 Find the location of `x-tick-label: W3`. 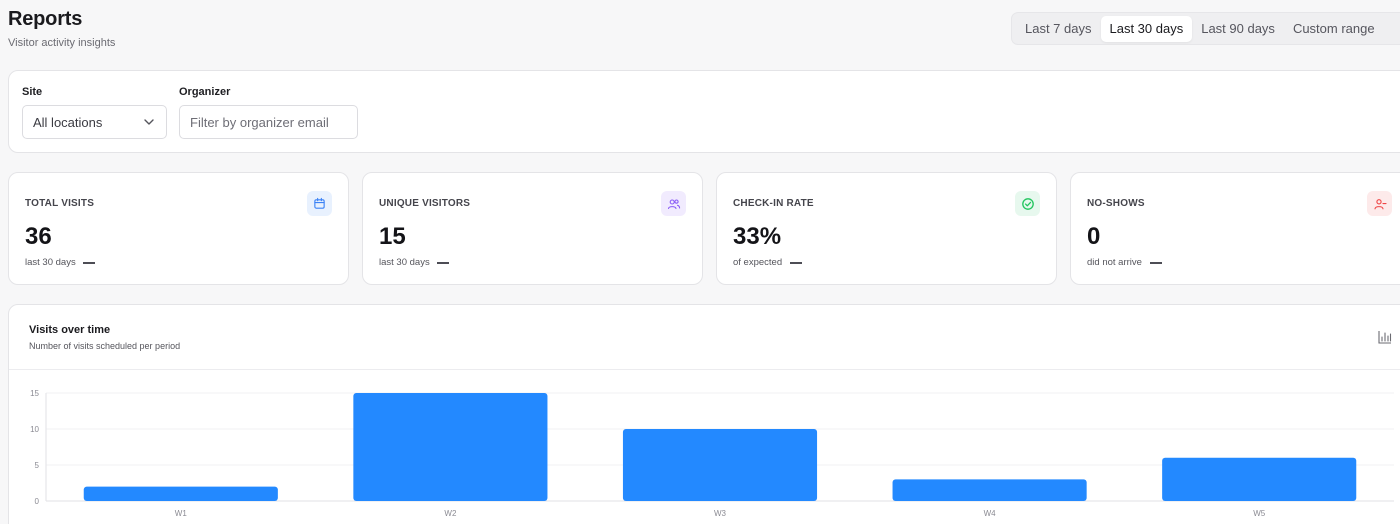

x-tick-label: W3 is located at coordinates (720, 513).